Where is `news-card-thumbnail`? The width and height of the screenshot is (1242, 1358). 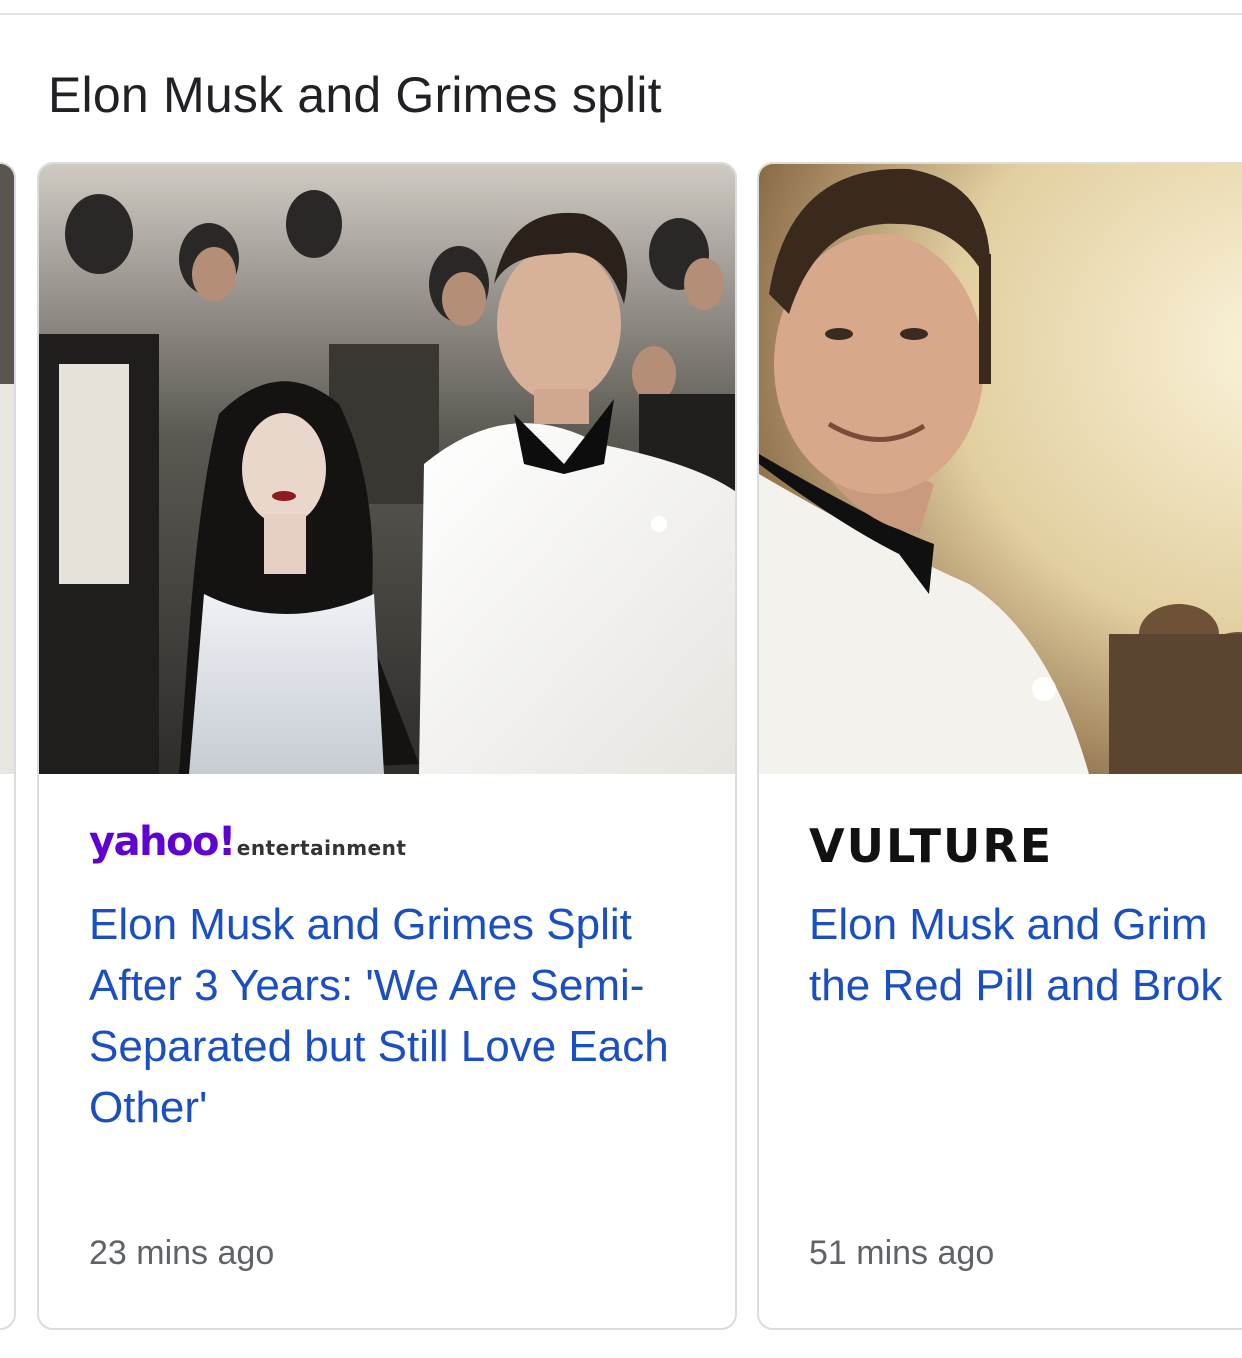 news-card-thumbnail is located at coordinates (7, 469).